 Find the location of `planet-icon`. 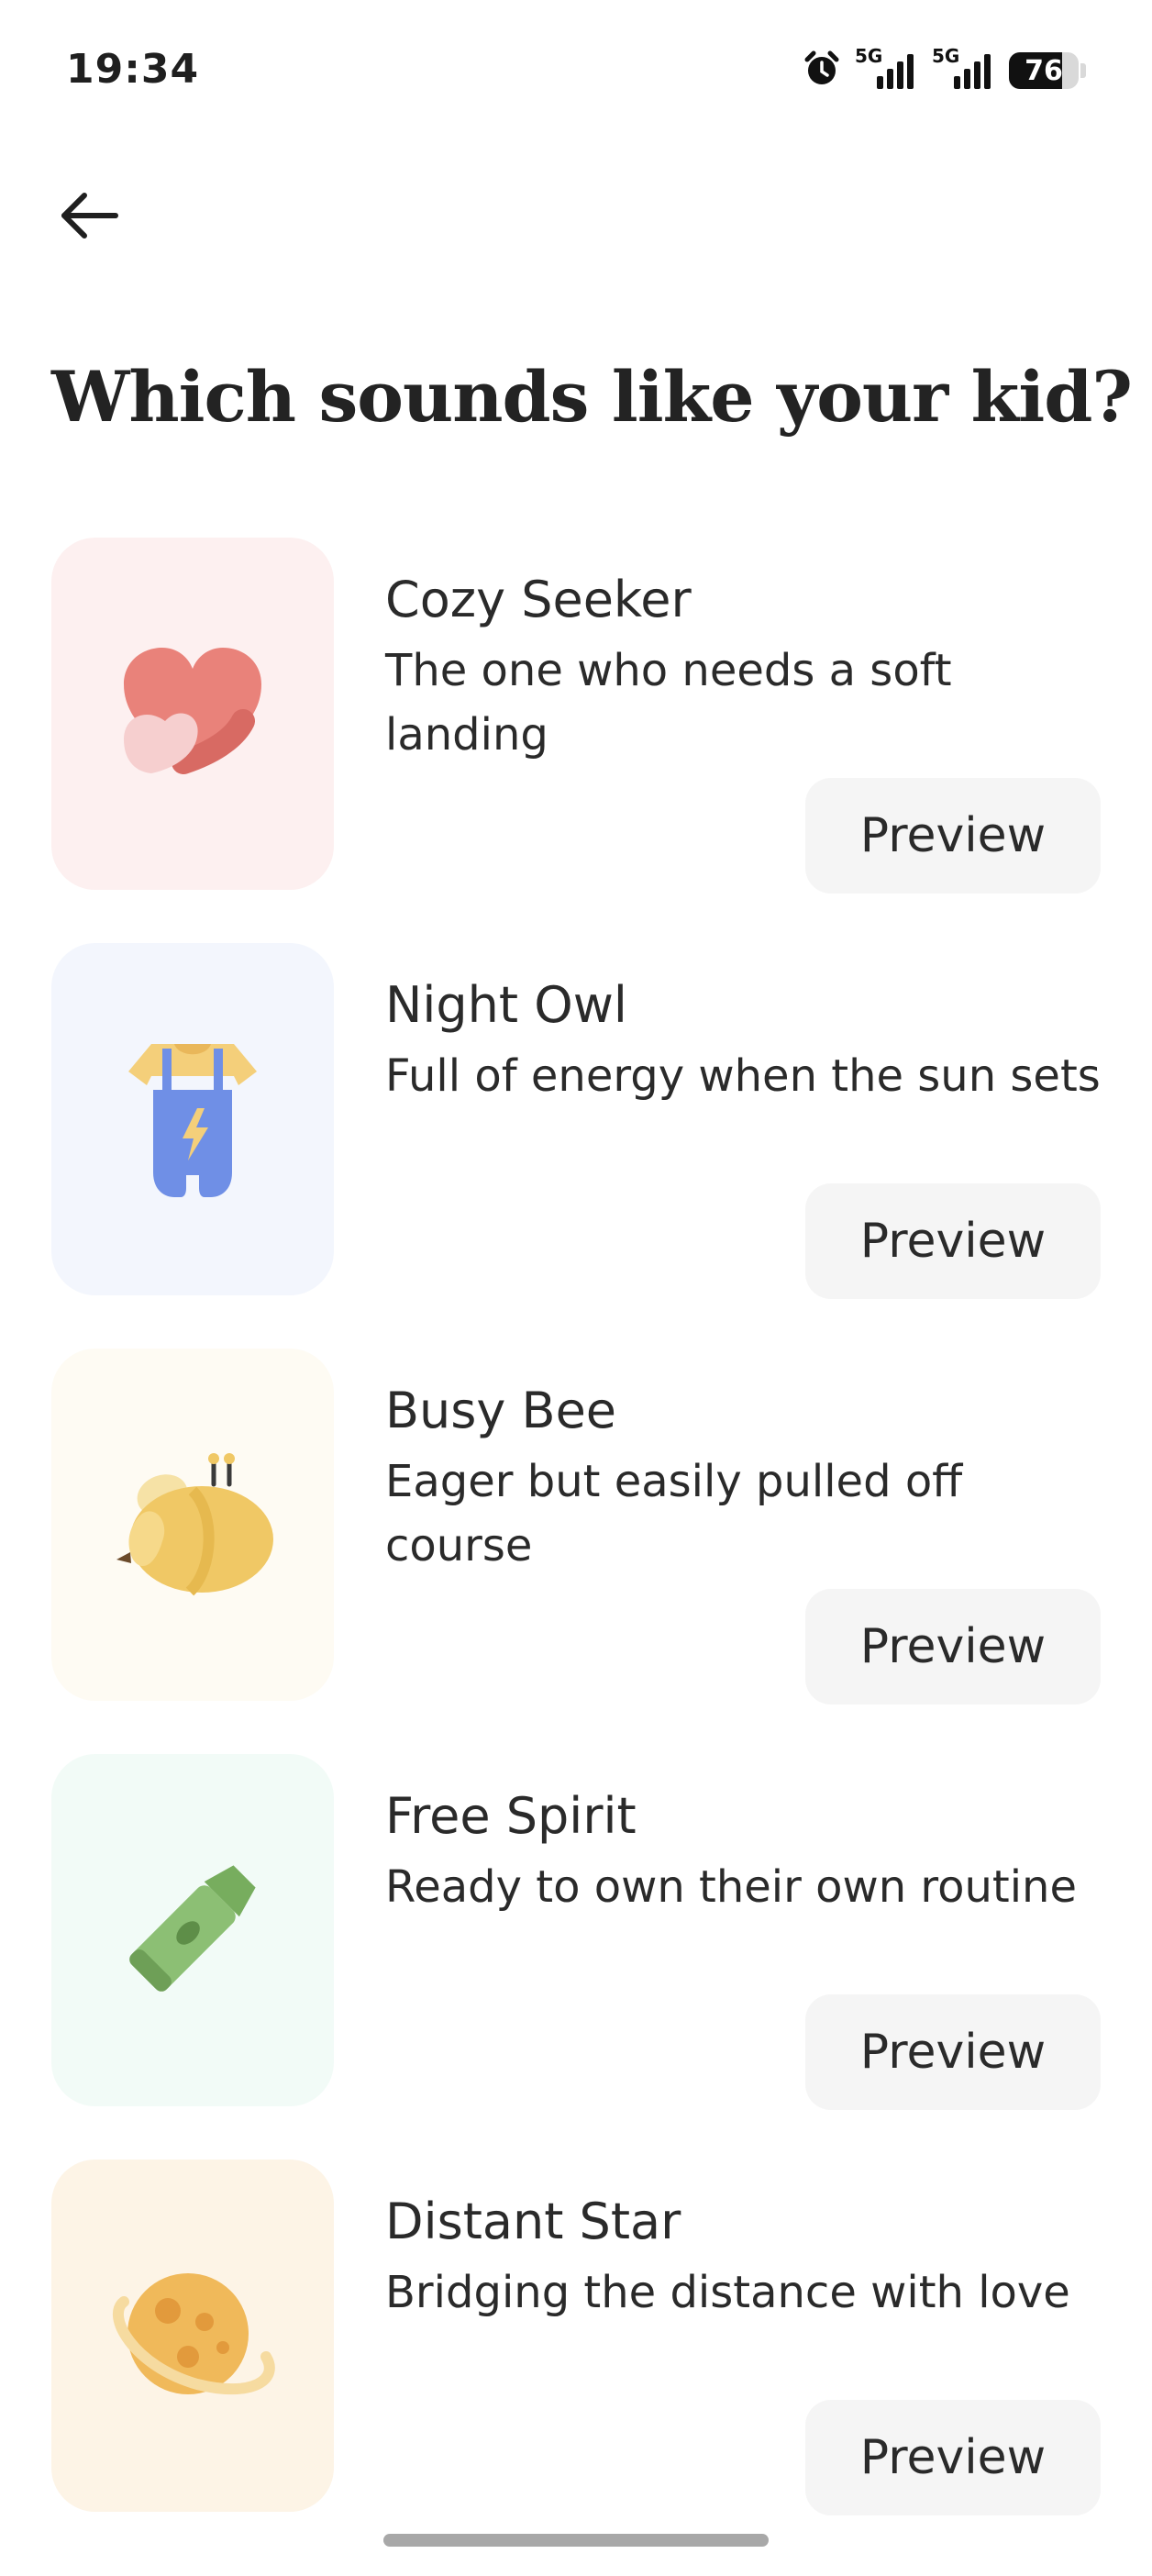

planet-icon is located at coordinates (192, 2335).